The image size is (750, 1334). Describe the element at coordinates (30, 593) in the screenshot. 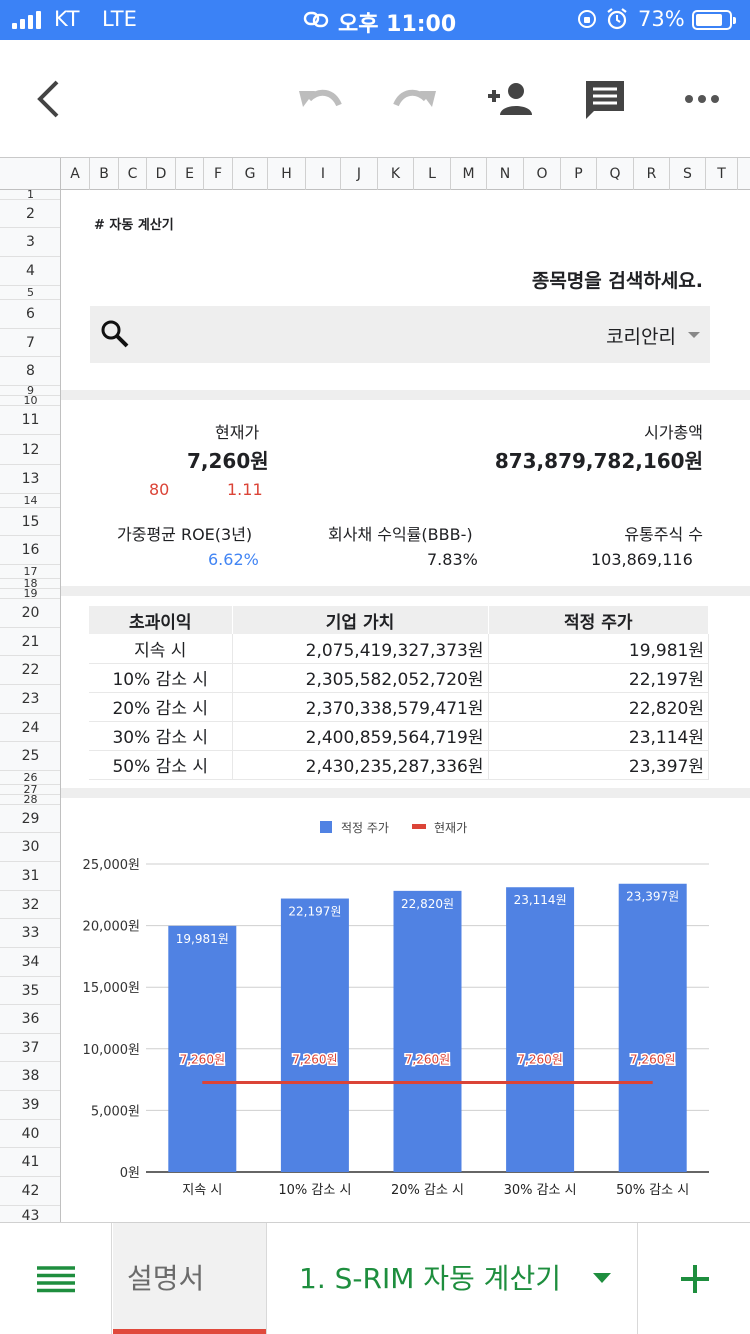

I see `row-header-cell: 19` at that location.